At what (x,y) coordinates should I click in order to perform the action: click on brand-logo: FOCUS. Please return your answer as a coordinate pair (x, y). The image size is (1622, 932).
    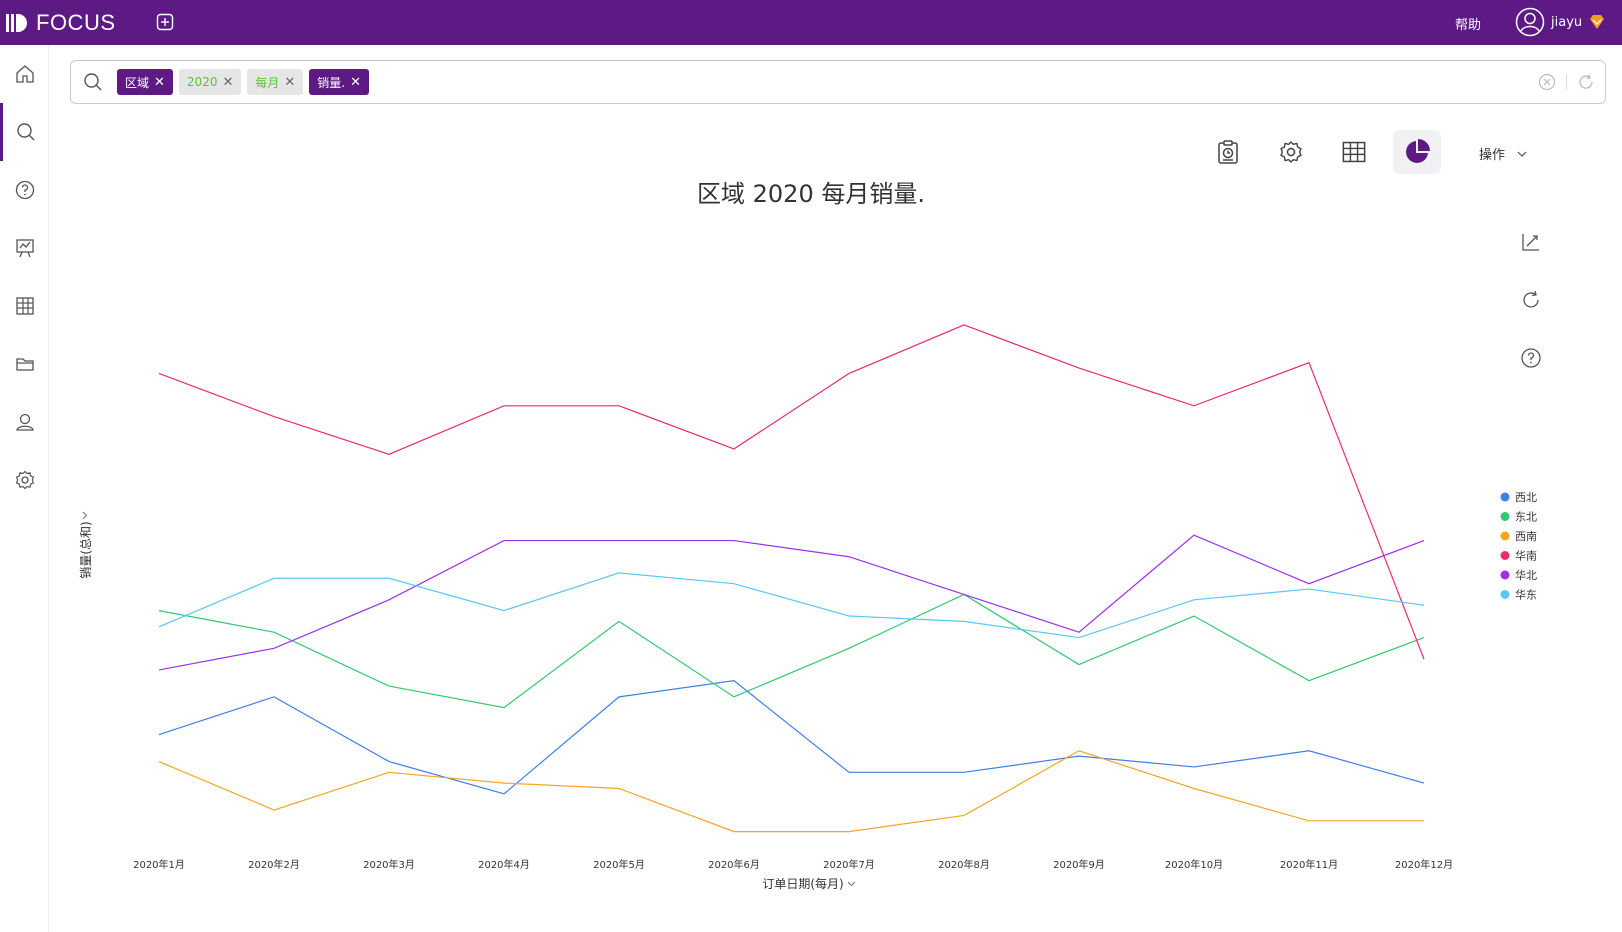
    Looking at the image, I should click on (60, 23).